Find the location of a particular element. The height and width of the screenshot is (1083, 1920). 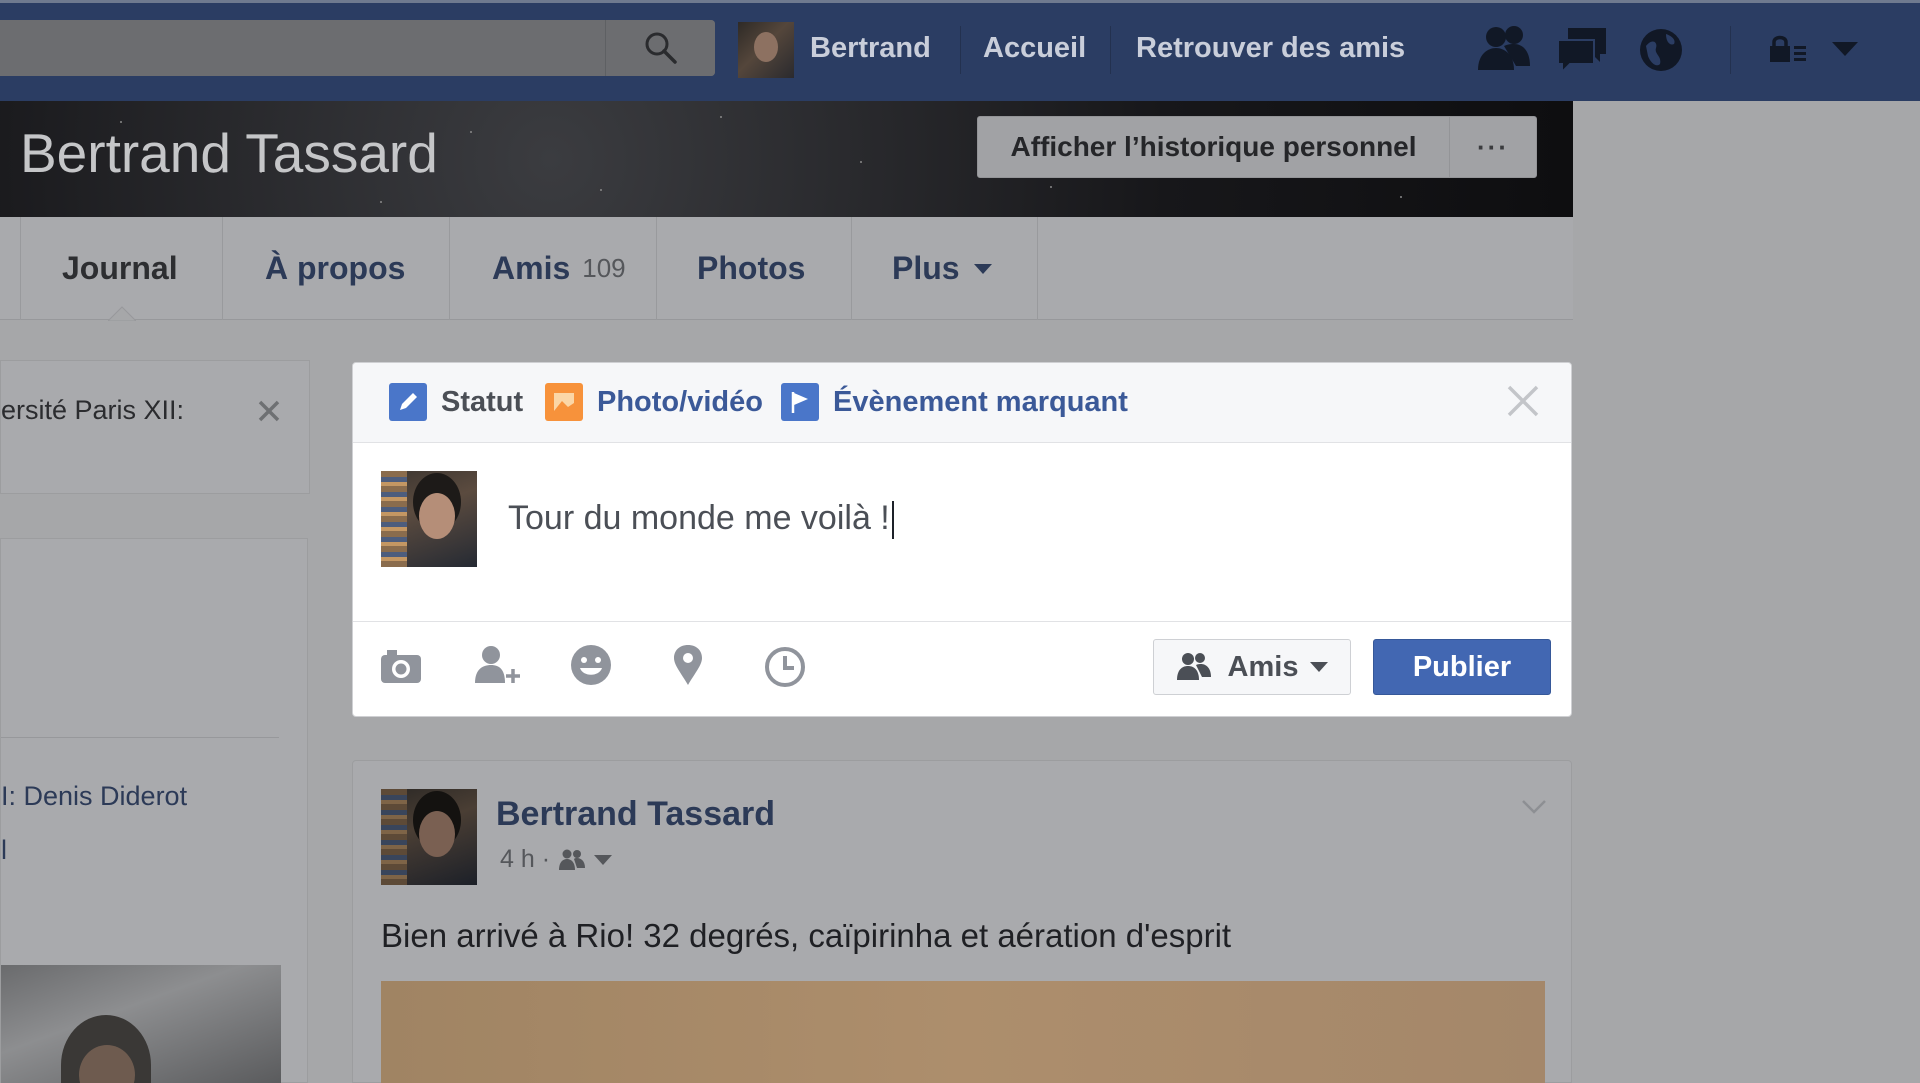

tab-label: Plus is located at coordinates (926, 268).